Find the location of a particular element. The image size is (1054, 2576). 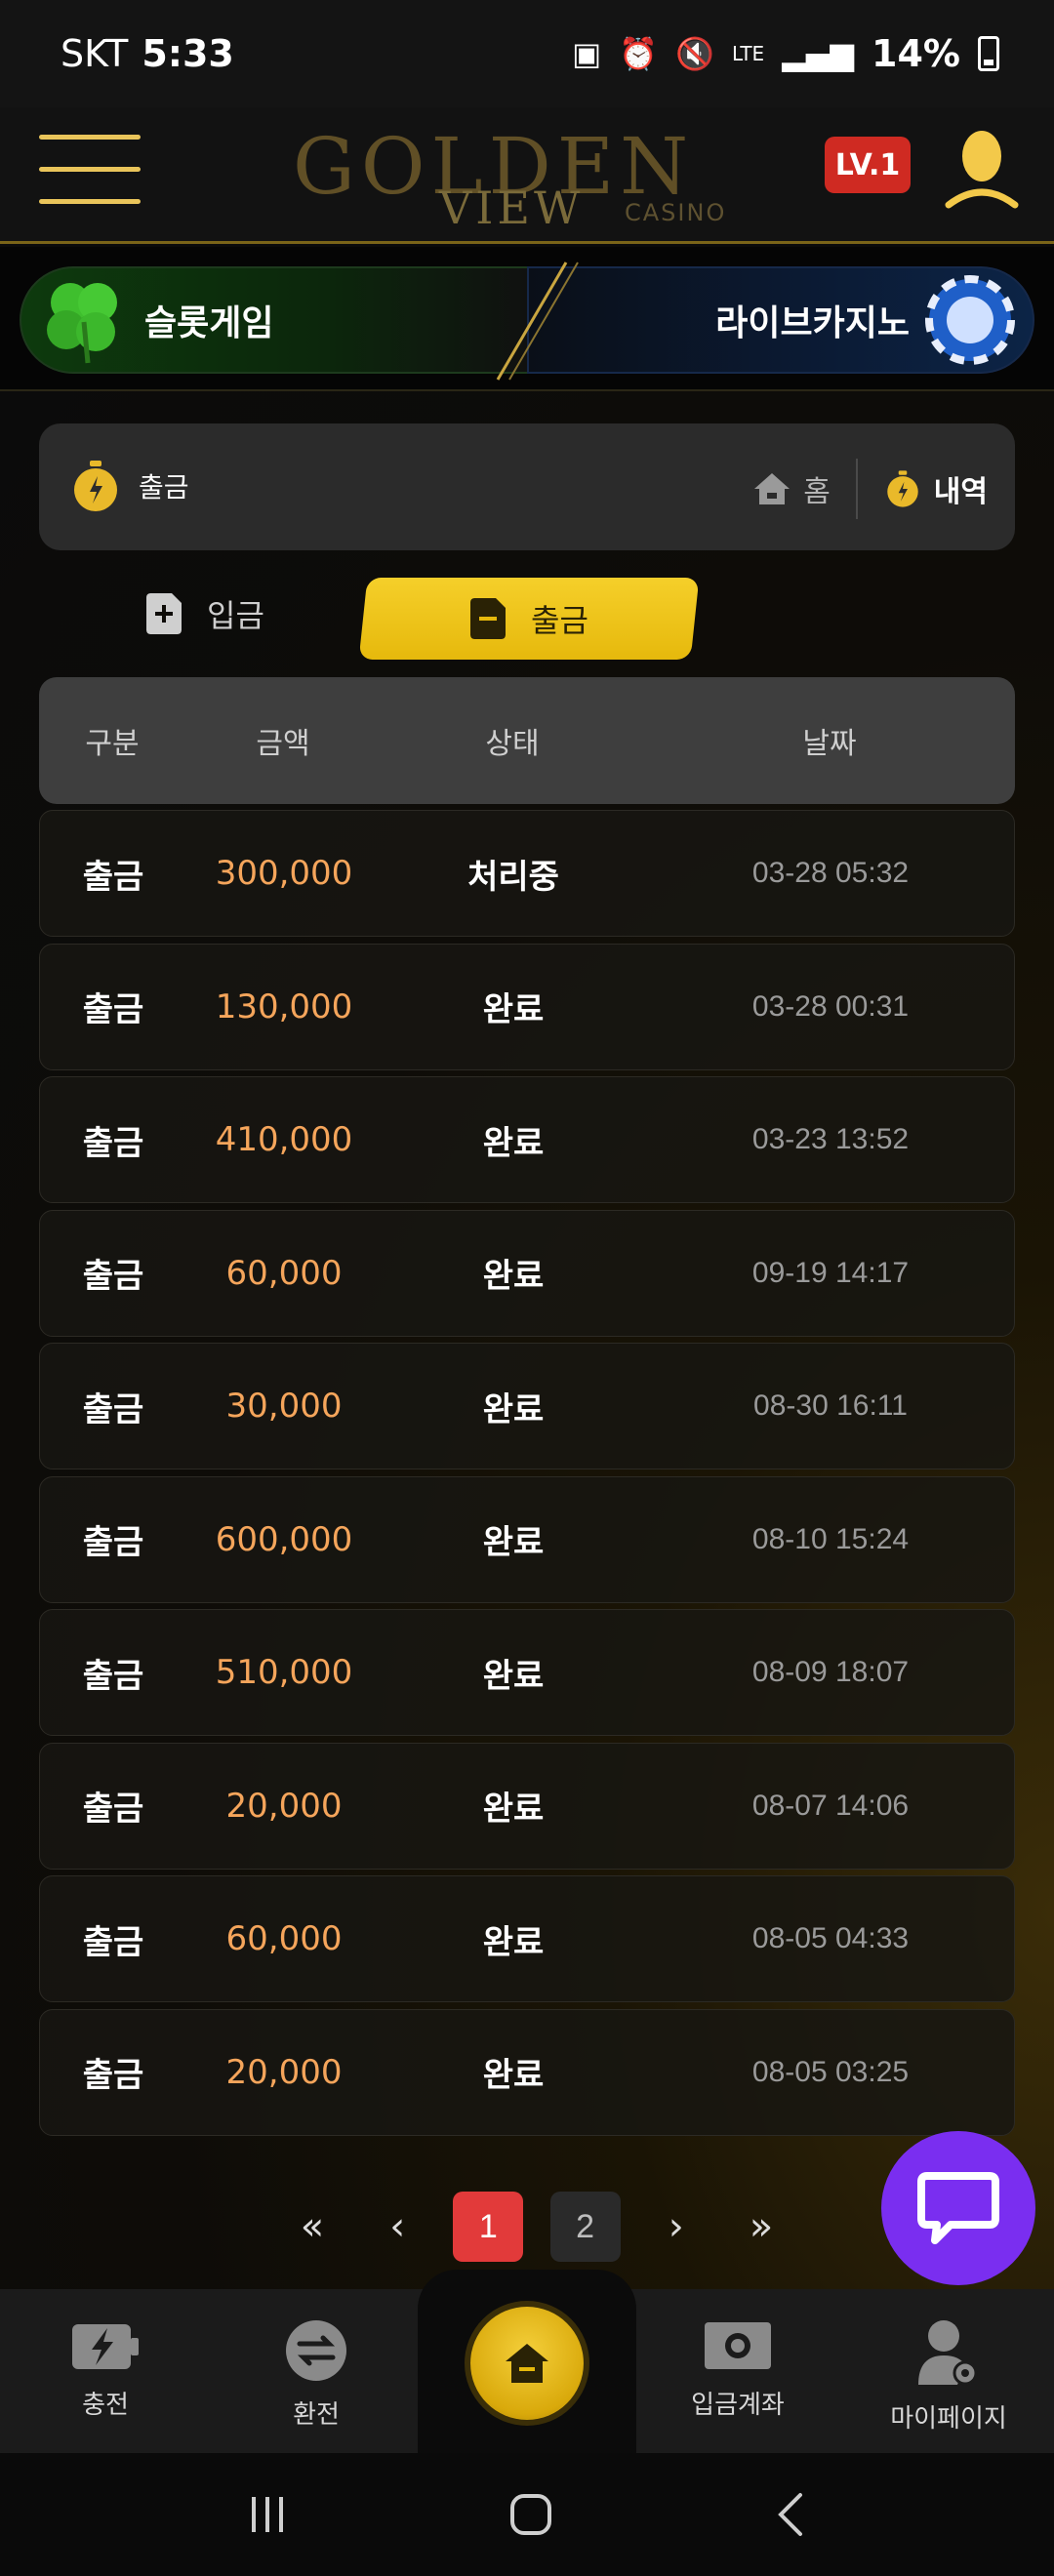

table-row: 출금 510,000 완료 08-09 18:07 is located at coordinates (527, 1672).